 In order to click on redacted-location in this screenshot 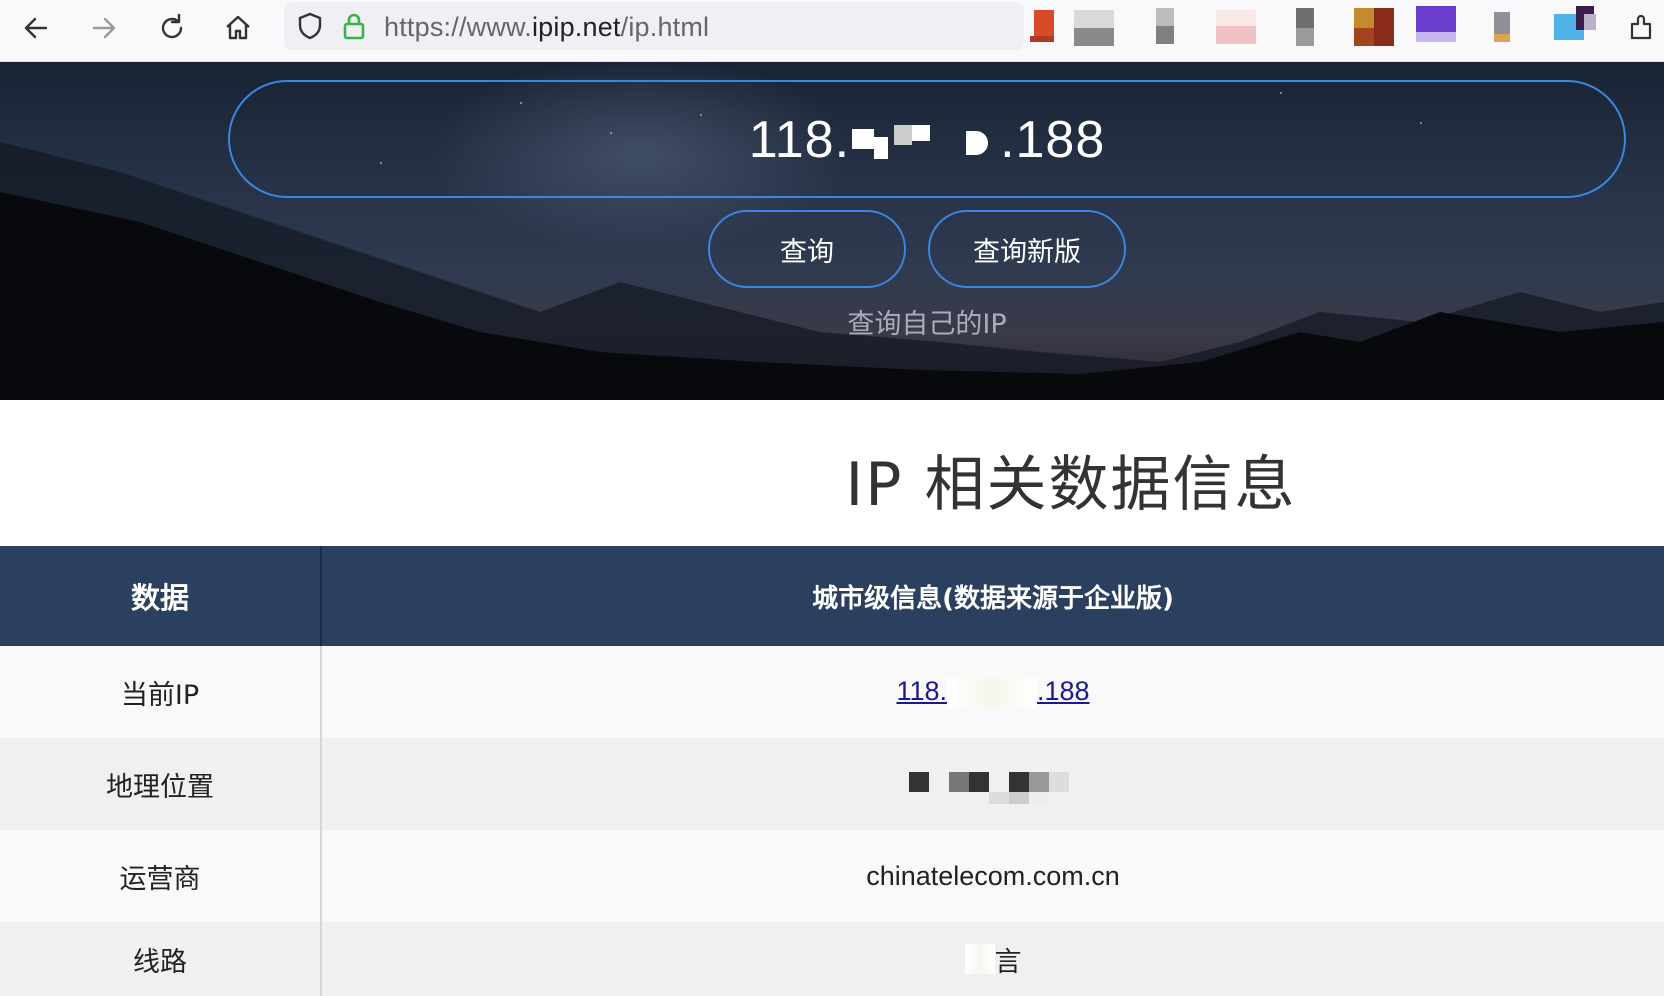, I will do `click(993, 784)`.